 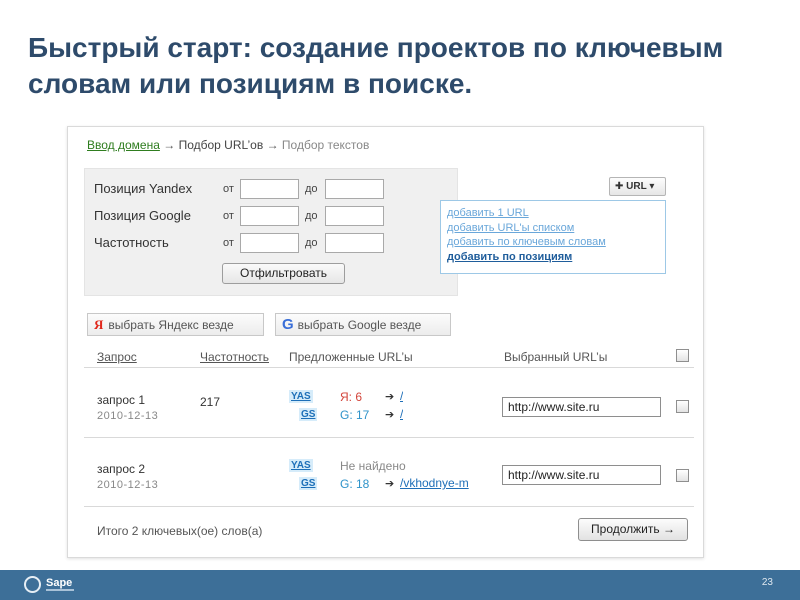 What do you see at coordinates (355, 484) in the screenshot?
I see `google-position: G: 18` at bounding box center [355, 484].